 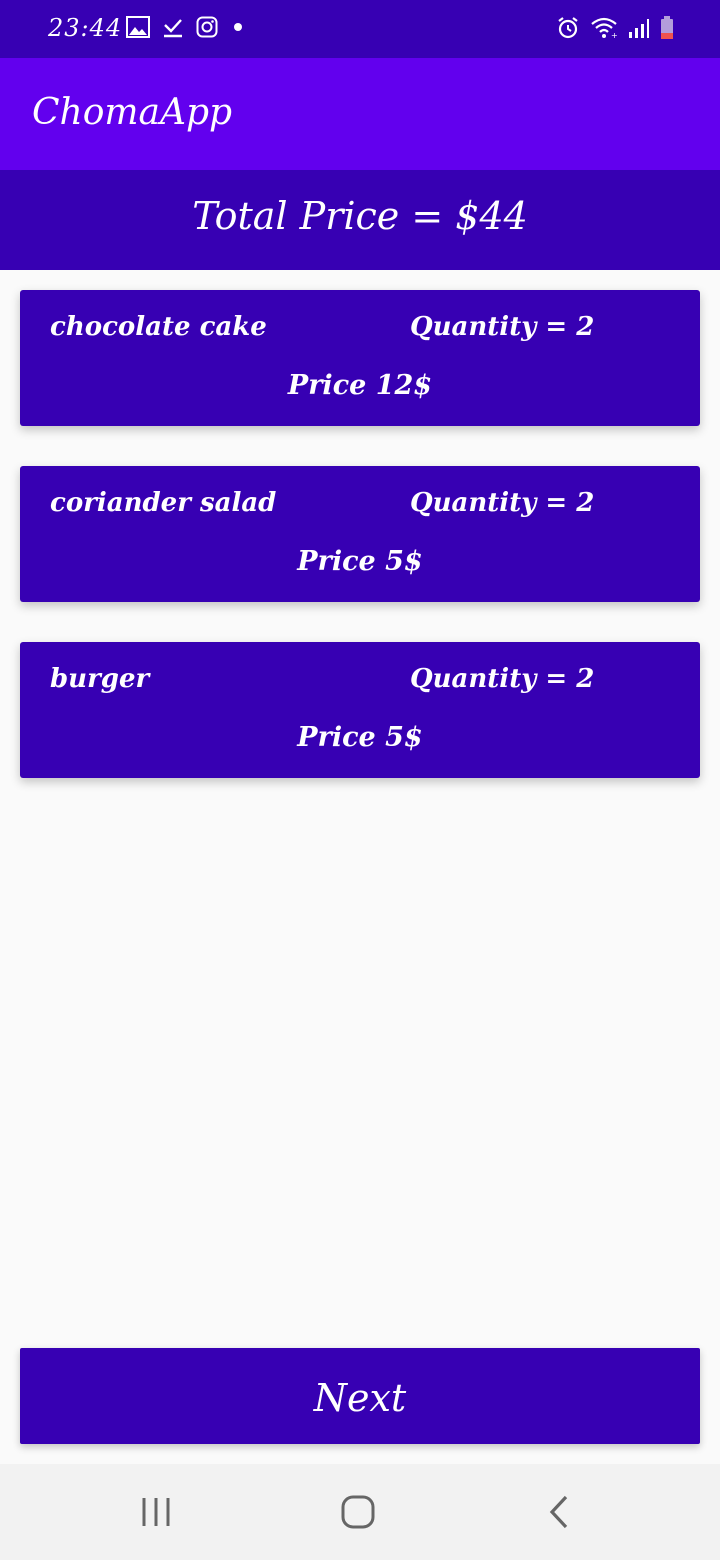 I want to click on status-bar: 23:44 +, so click(x=360, y=29).